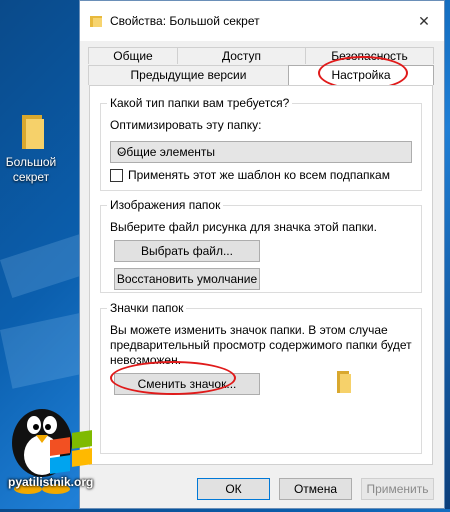  What do you see at coordinates (185, 21) in the screenshot?
I see `window-title: Свойства: Большой секрет` at bounding box center [185, 21].